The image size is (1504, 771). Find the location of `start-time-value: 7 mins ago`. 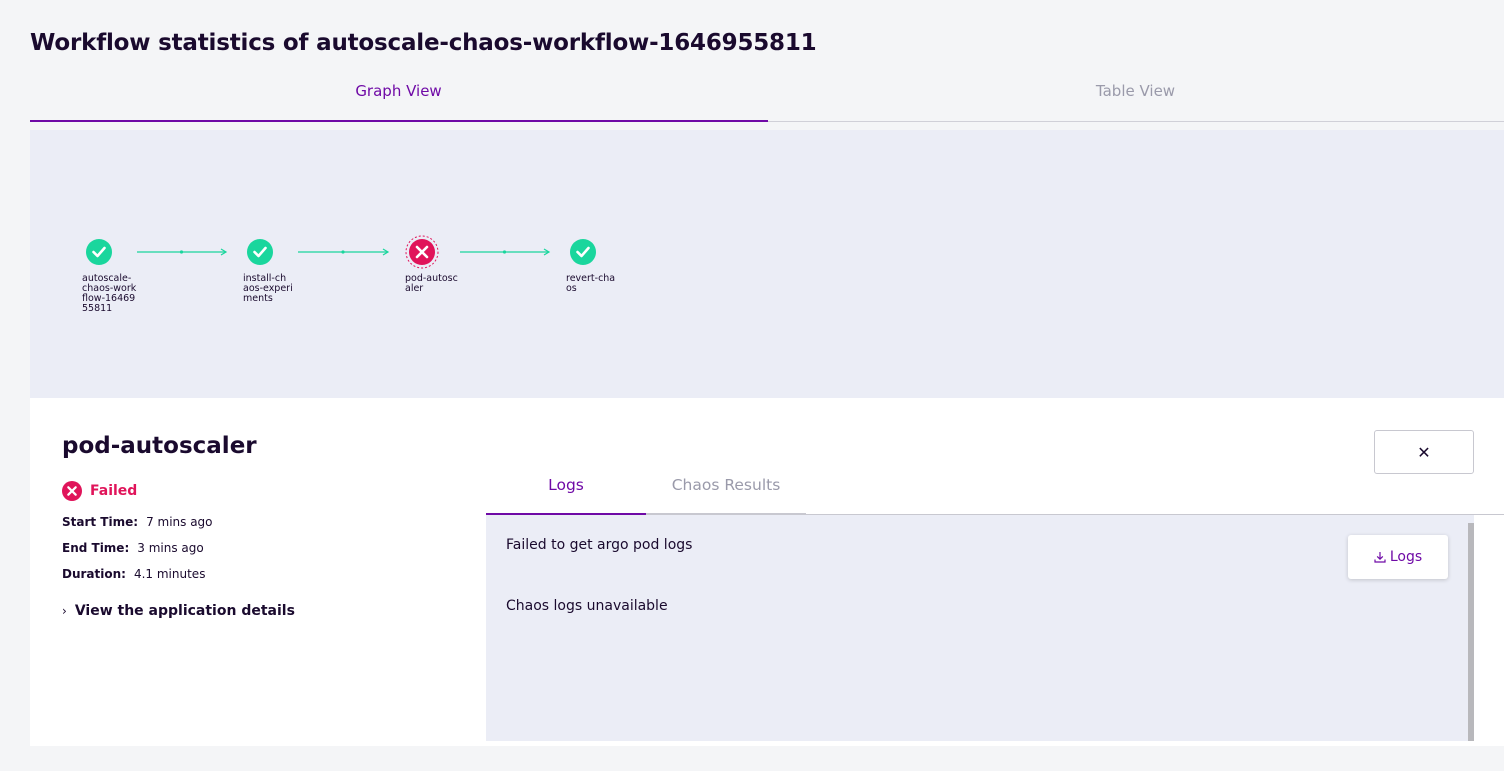

start-time-value: 7 mins ago is located at coordinates (179, 522).